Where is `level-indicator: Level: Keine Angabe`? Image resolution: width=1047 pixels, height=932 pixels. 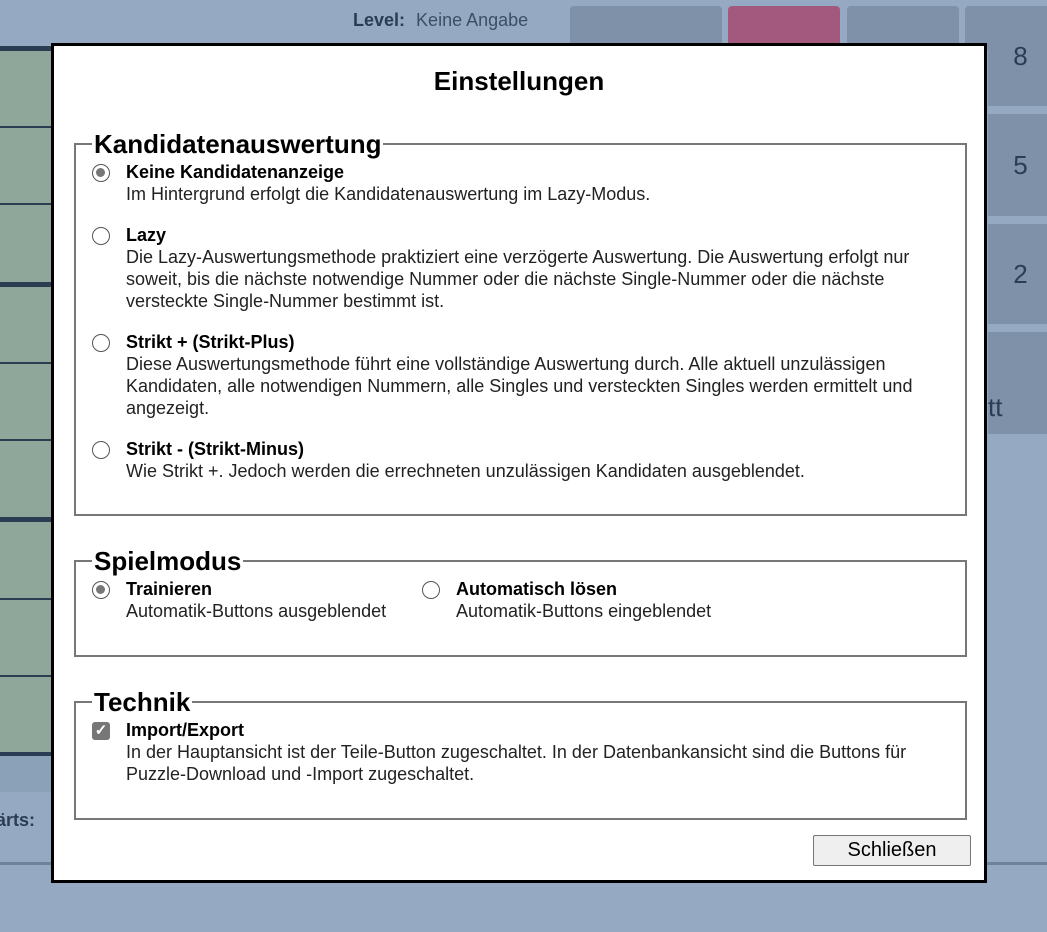 level-indicator: Level: Keine Angabe is located at coordinates (440, 20).